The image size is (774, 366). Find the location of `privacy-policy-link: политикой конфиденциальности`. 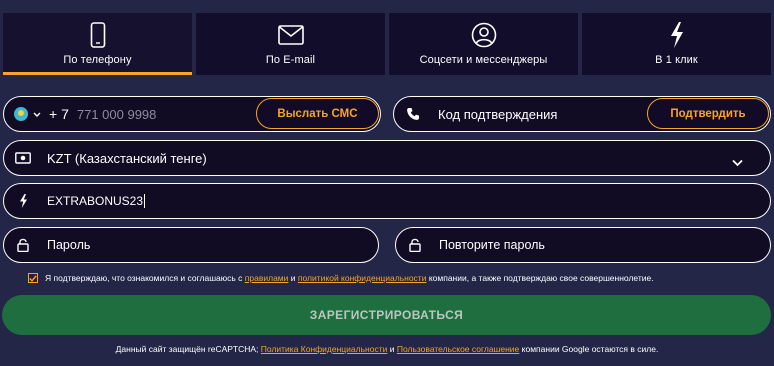

privacy-policy-link: политикой конфиденциальности is located at coordinates (362, 278).